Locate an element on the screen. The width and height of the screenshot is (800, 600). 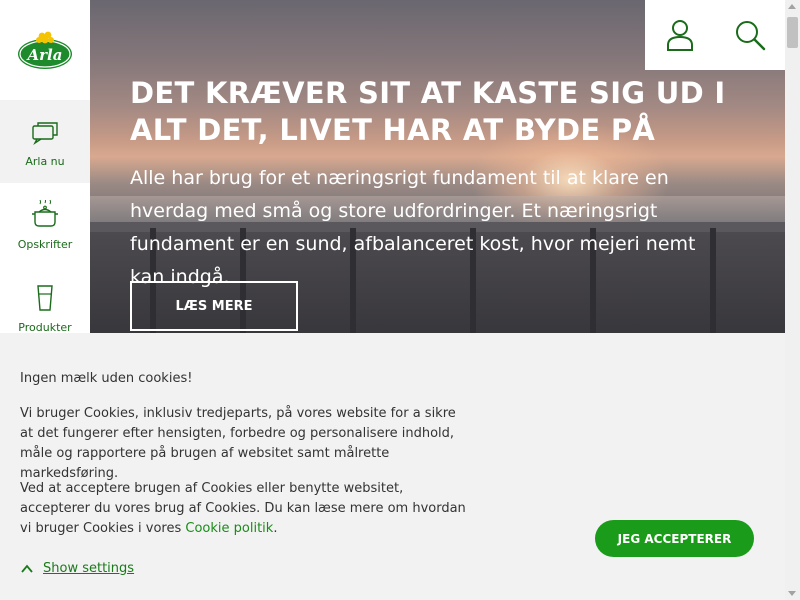
header-icon-bar is located at coordinates (715, 35).